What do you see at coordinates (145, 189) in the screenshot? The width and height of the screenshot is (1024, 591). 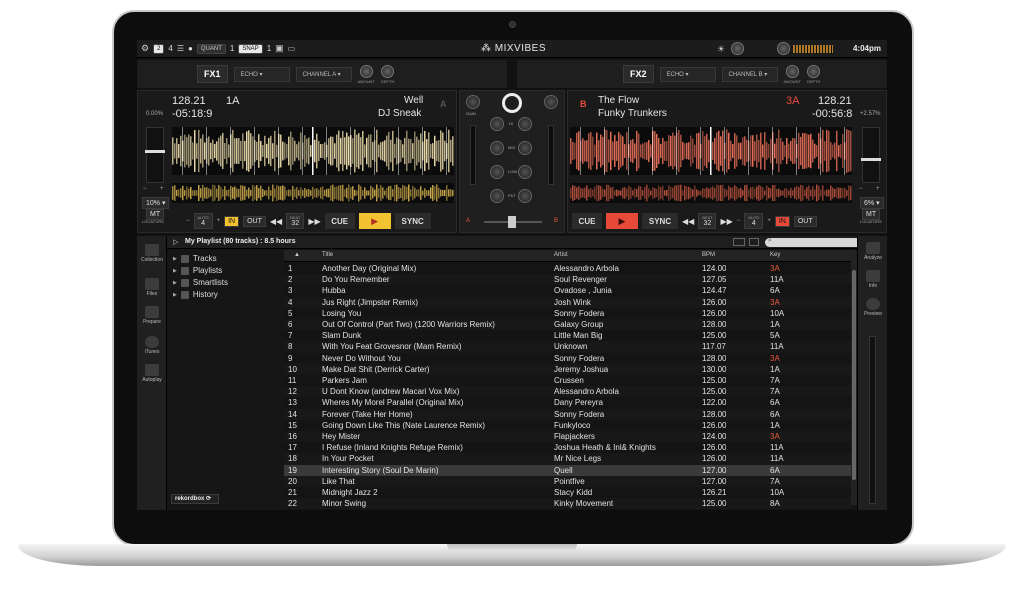 I see `deck-a-minus: −` at bounding box center [145, 189].